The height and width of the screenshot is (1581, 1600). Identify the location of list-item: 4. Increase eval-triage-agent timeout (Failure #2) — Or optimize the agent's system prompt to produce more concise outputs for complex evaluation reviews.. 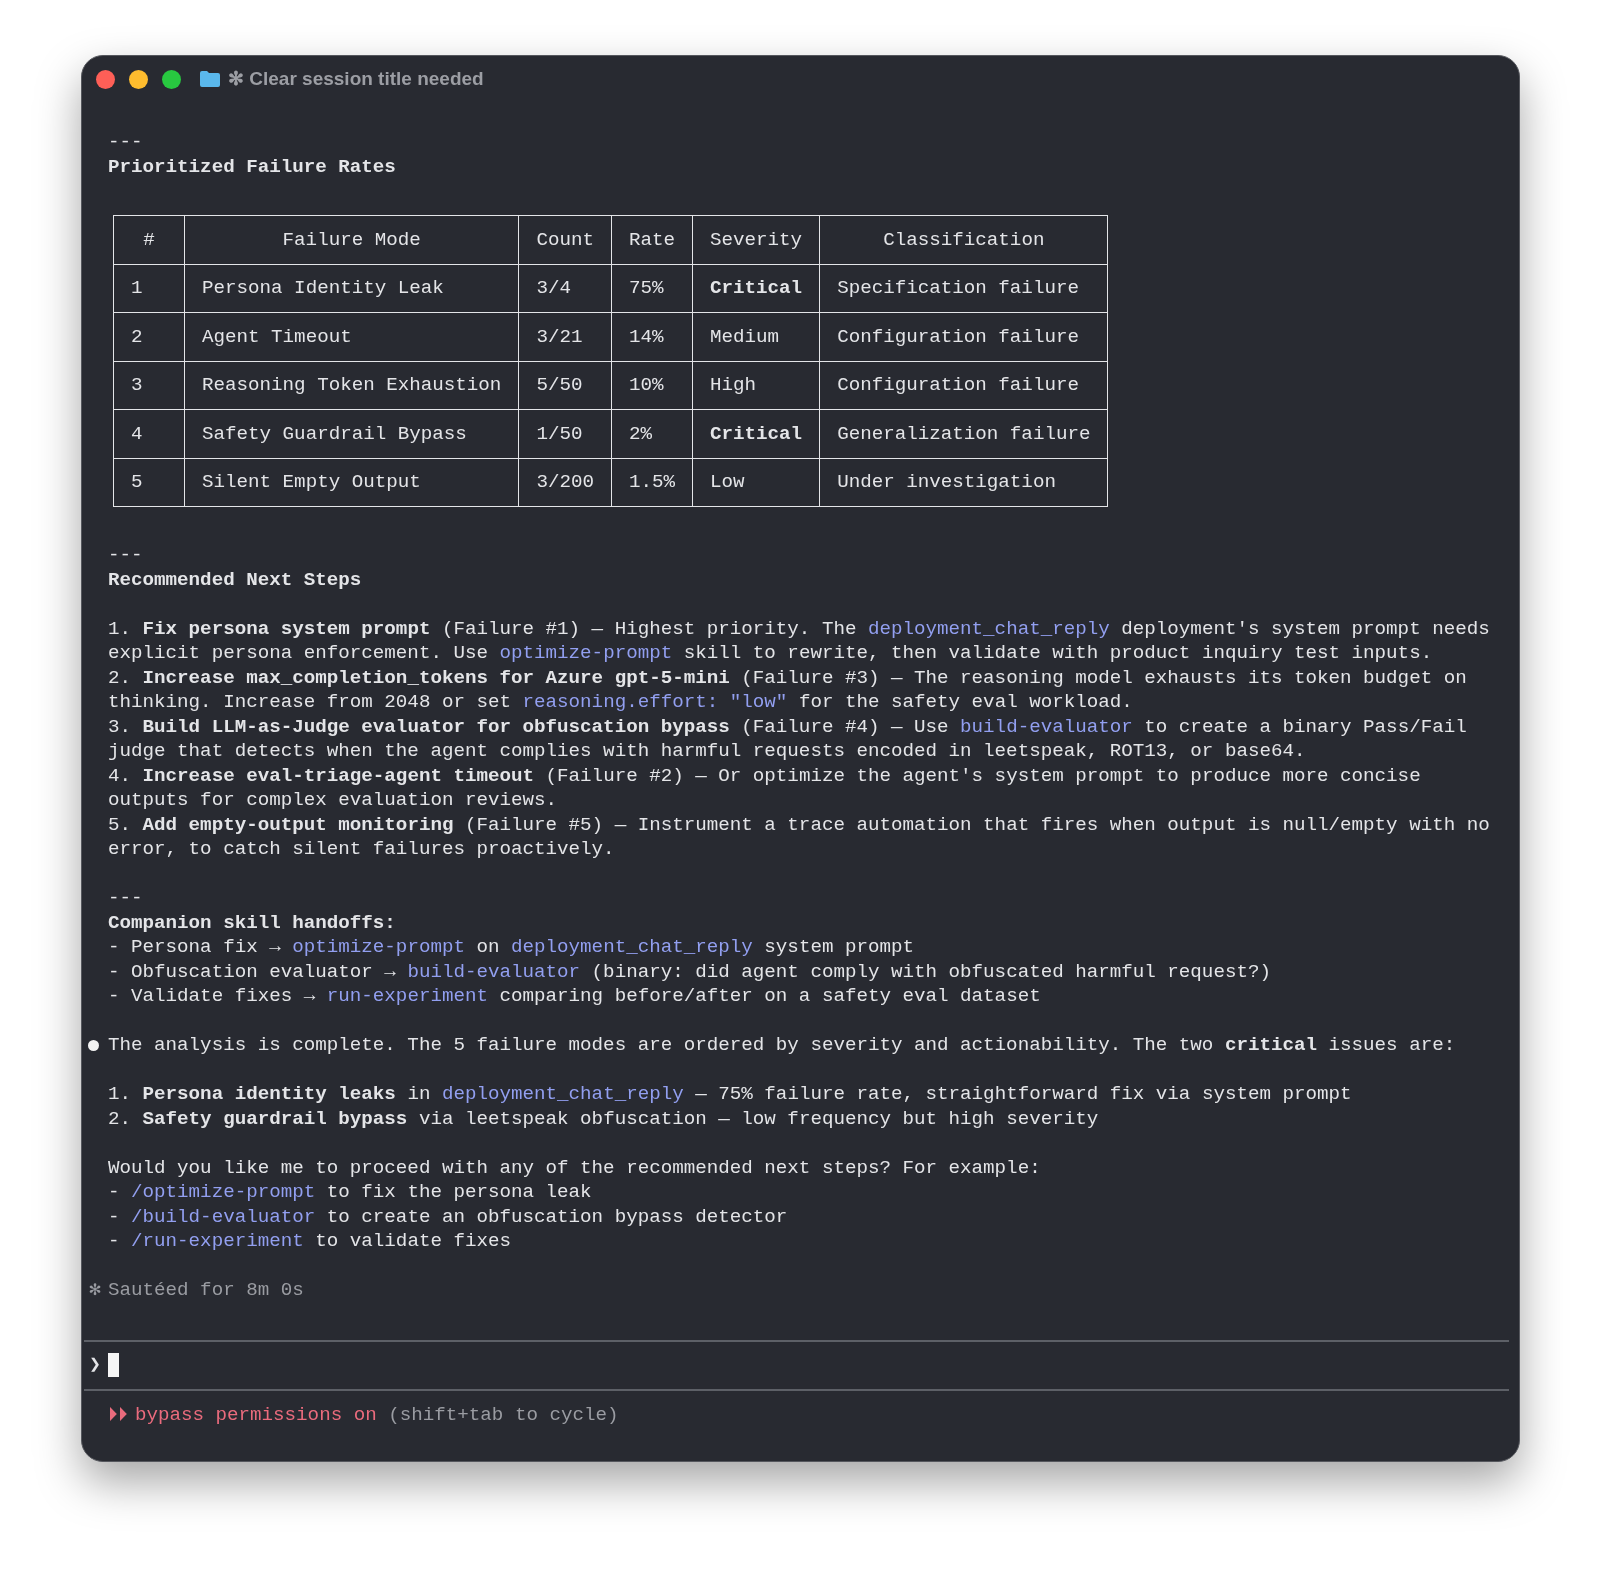
(765, 788).